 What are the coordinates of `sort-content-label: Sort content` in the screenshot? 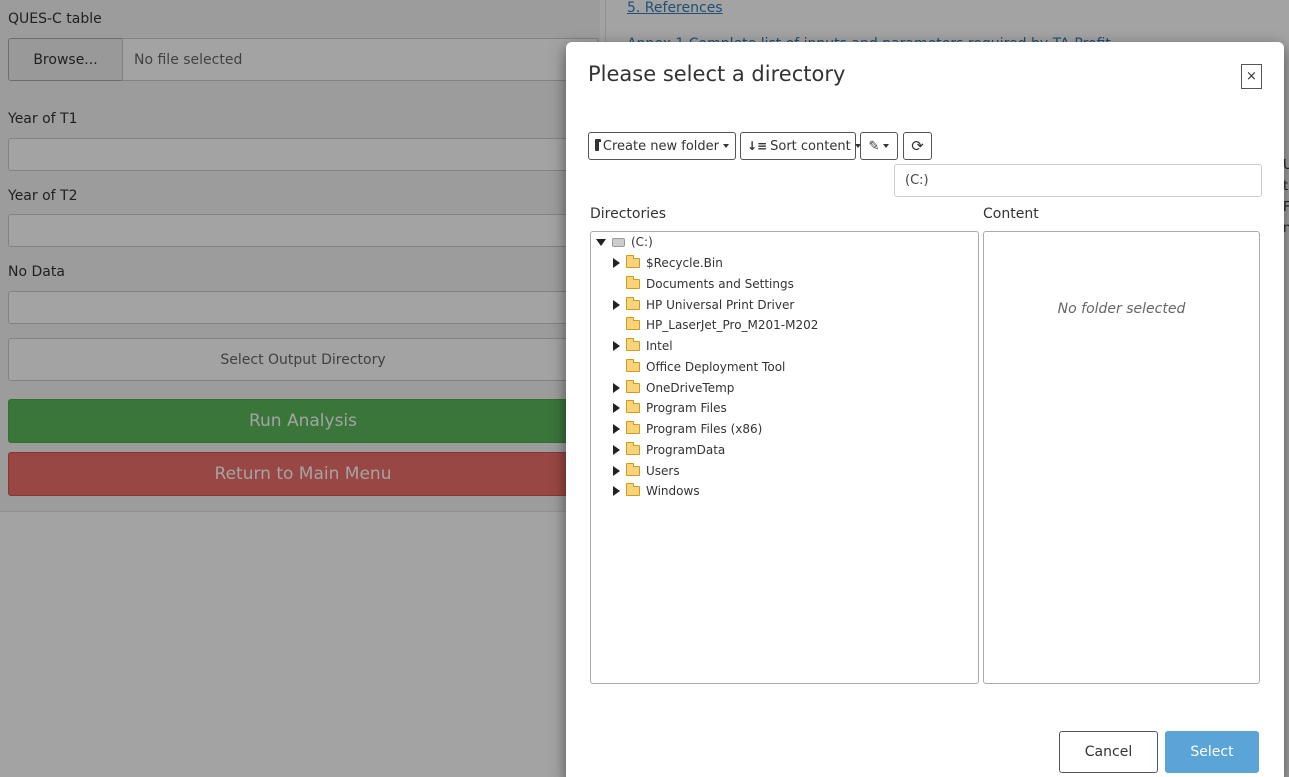 It's located at (810, 146).